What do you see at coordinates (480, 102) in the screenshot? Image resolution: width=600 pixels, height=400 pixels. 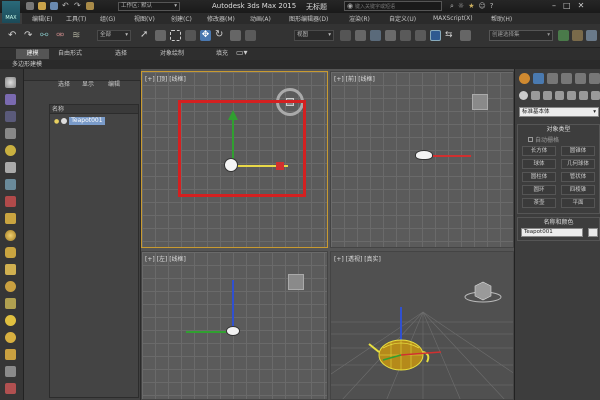 I see `viewcube-front` at bounding box center [480, 102].